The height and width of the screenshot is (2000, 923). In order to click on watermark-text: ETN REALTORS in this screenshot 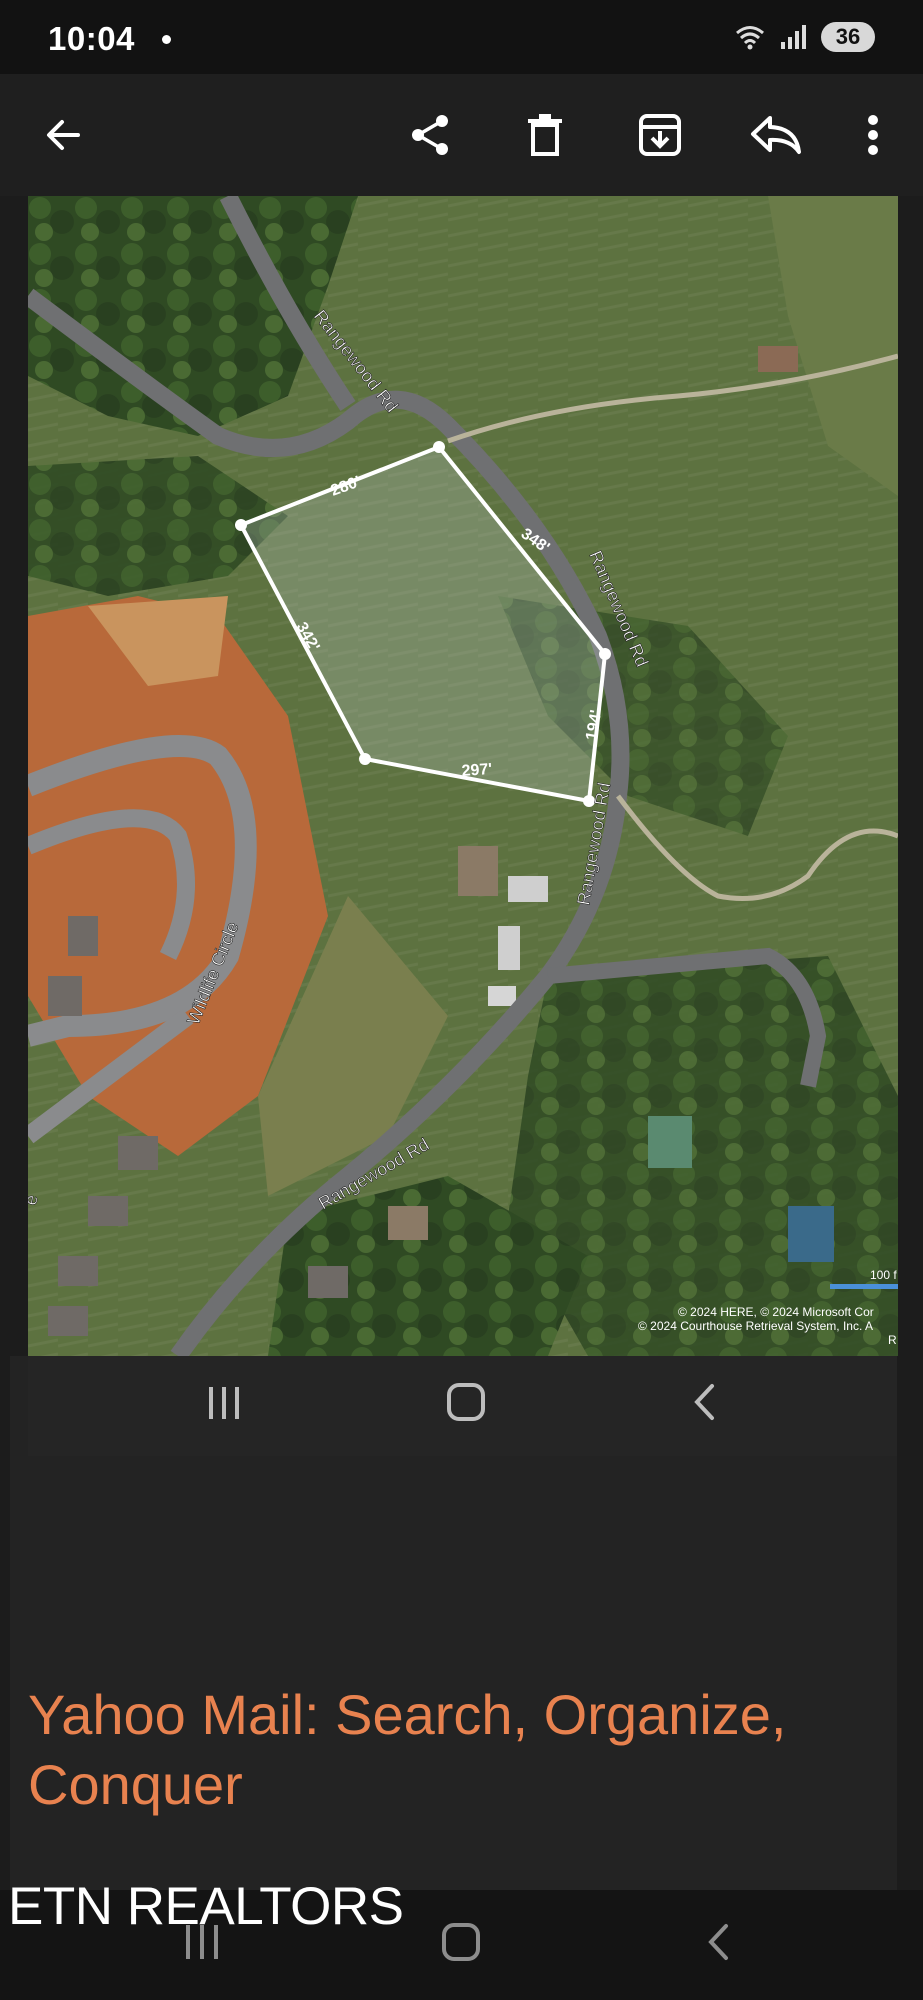, I will do `click(206, 1906)`.